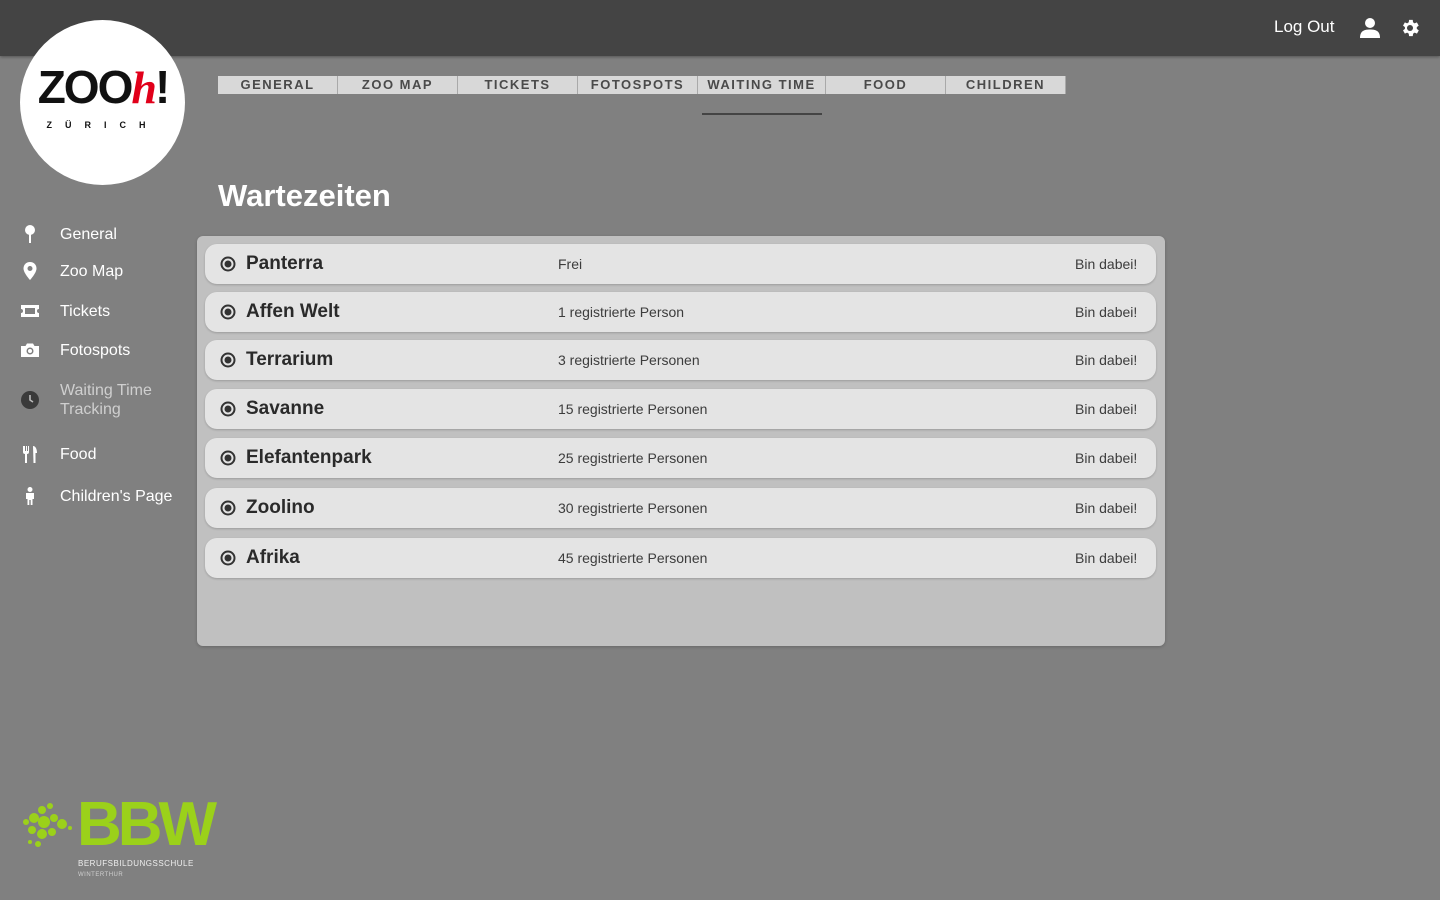 The image size is (1440, 900). What do you see at coordinates (1304, 27) in the screenshot?
I see `logout-button: Log Out` at bounding box center [1304, 27].